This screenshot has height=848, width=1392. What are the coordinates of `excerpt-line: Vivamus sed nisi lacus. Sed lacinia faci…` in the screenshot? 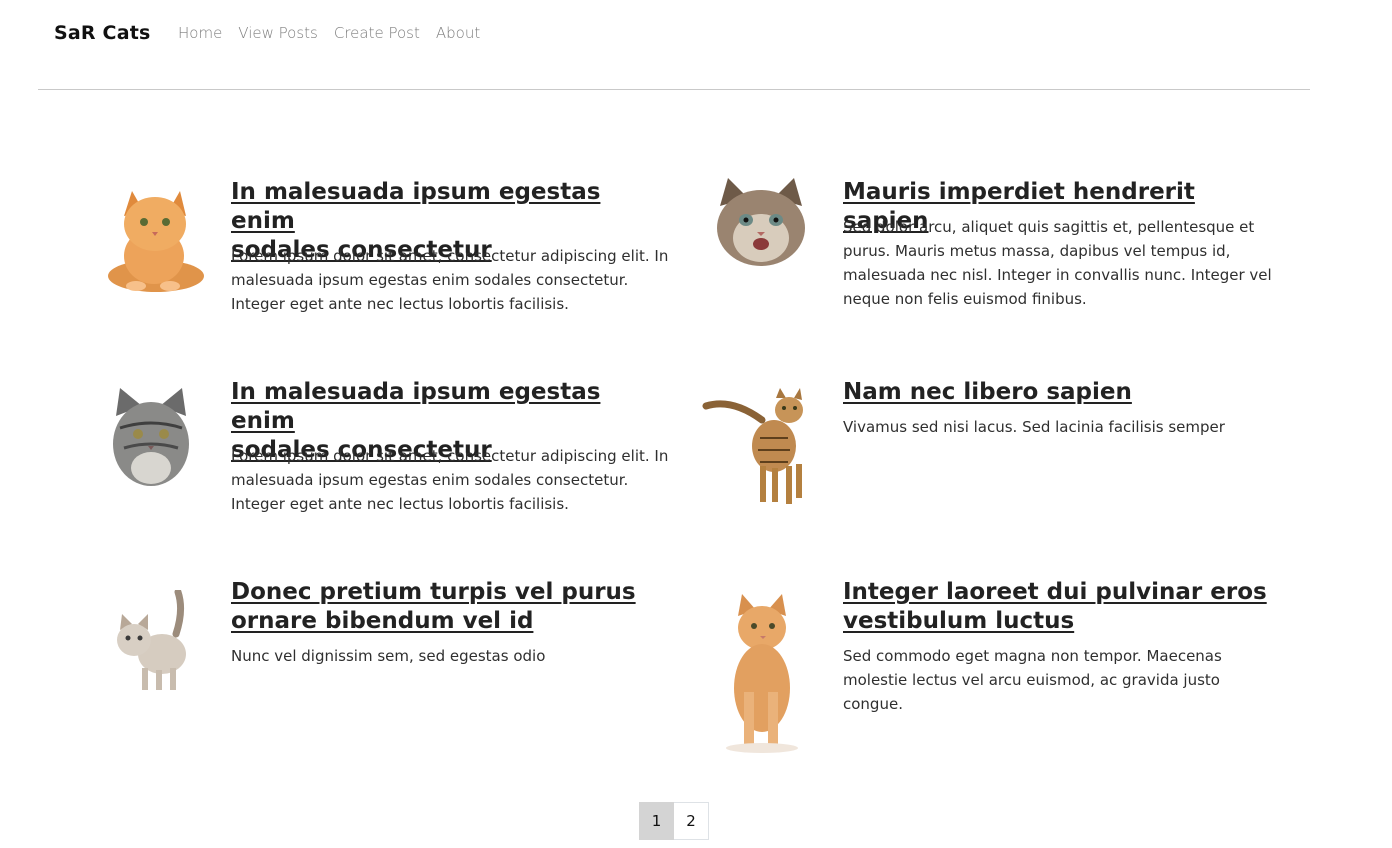 It's located at (1034, 427).